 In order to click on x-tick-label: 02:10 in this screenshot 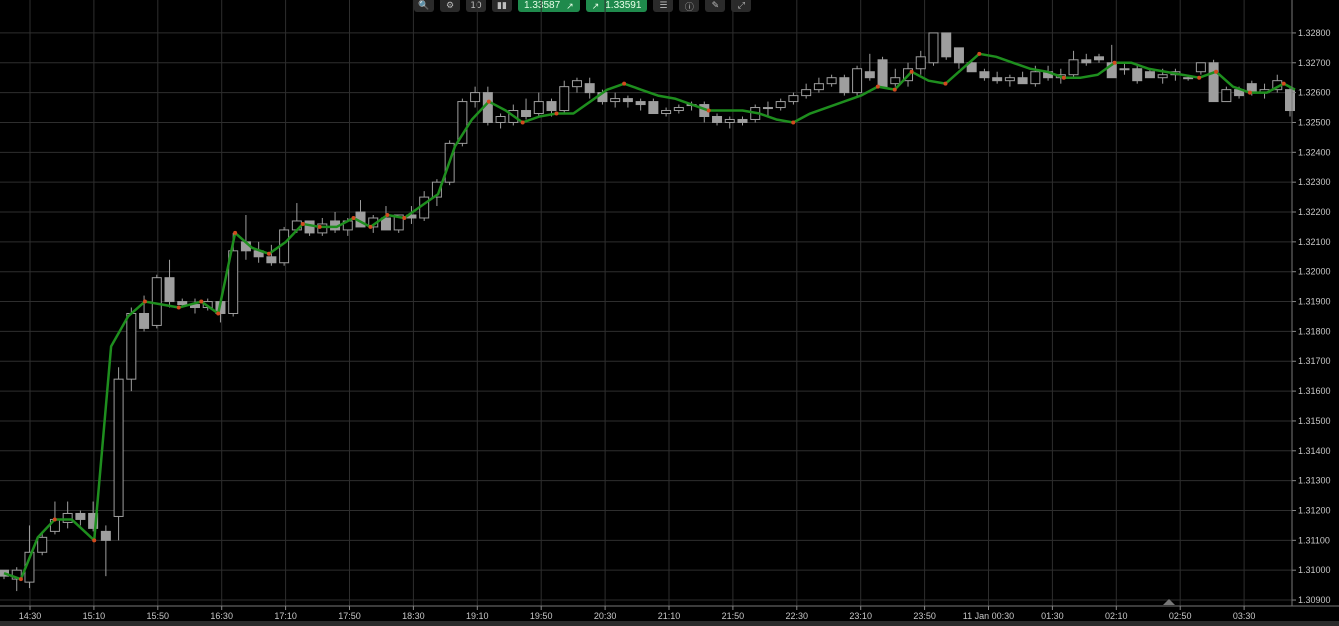, I will do `click(1116, 616)`.